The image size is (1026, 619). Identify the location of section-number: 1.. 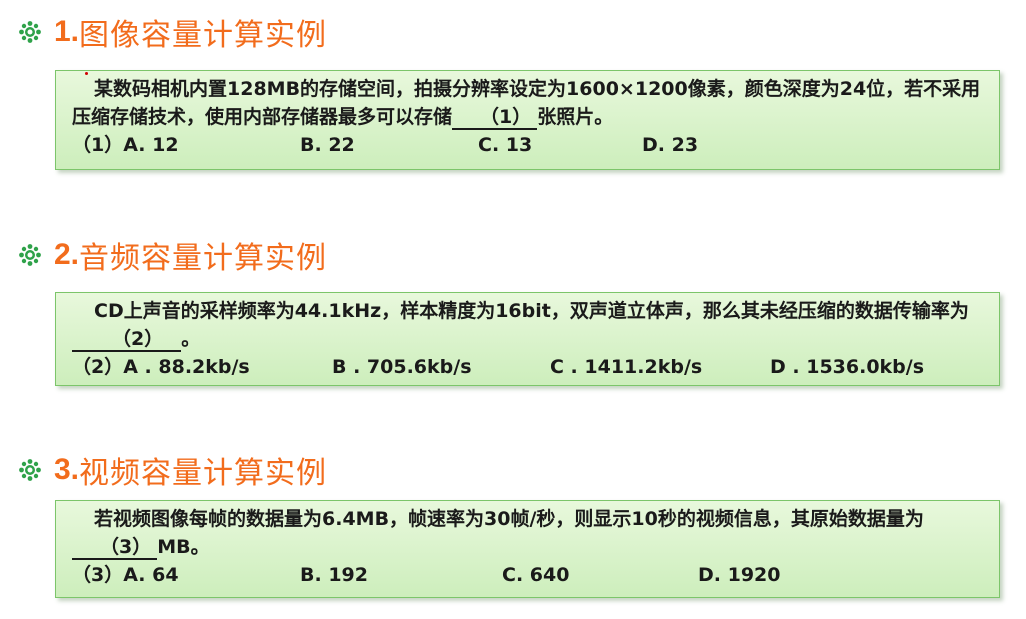
(67, 31).